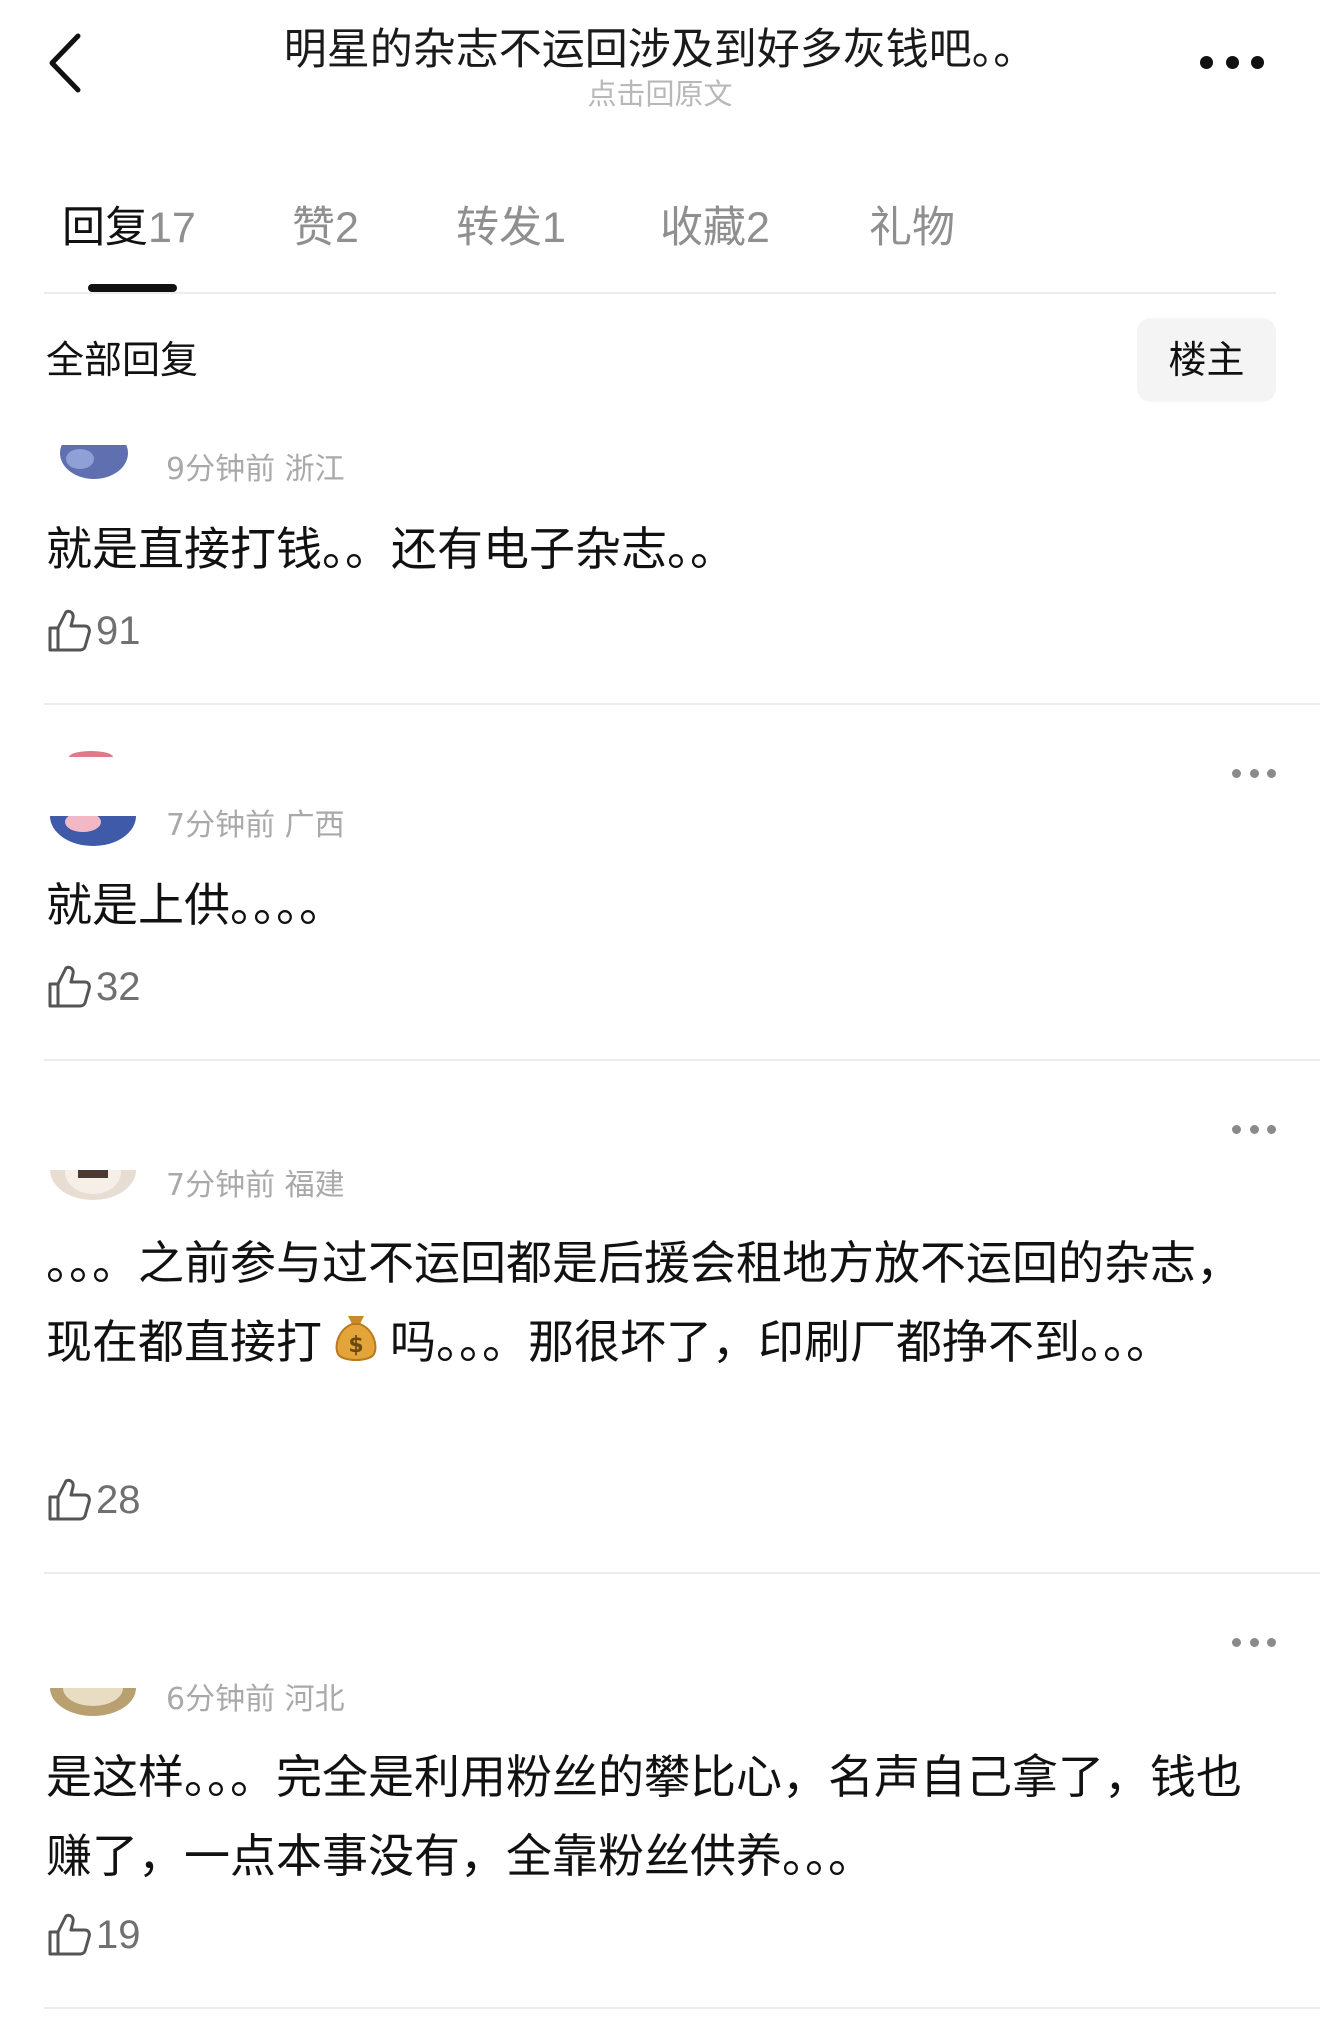 Image resolution: width=1320 pixels, height=2022 pixels. What do you see at coordinates (255, 1699) in the screenshot?
I see `comment-meta: 6分钟前 河北` at bounding box center [255, 1699].